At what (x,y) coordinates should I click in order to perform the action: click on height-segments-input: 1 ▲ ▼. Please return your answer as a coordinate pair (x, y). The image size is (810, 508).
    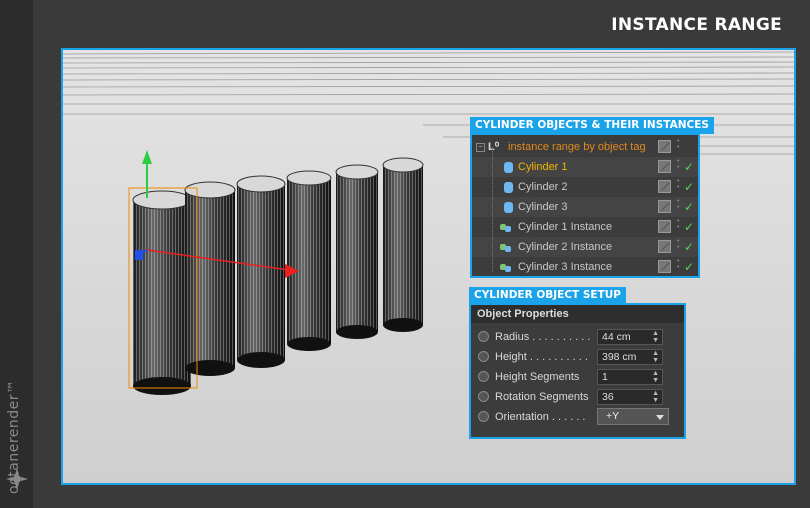
    Looking at the image, I should click on (630, 377).